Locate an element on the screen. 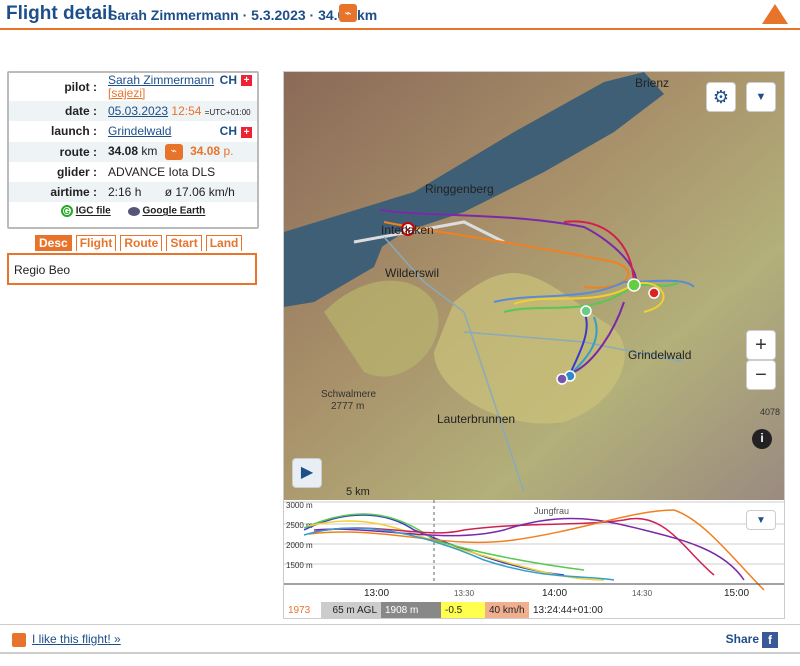 The image size is (800, 666). tab-start: Start is located at coordinates (184, 243).